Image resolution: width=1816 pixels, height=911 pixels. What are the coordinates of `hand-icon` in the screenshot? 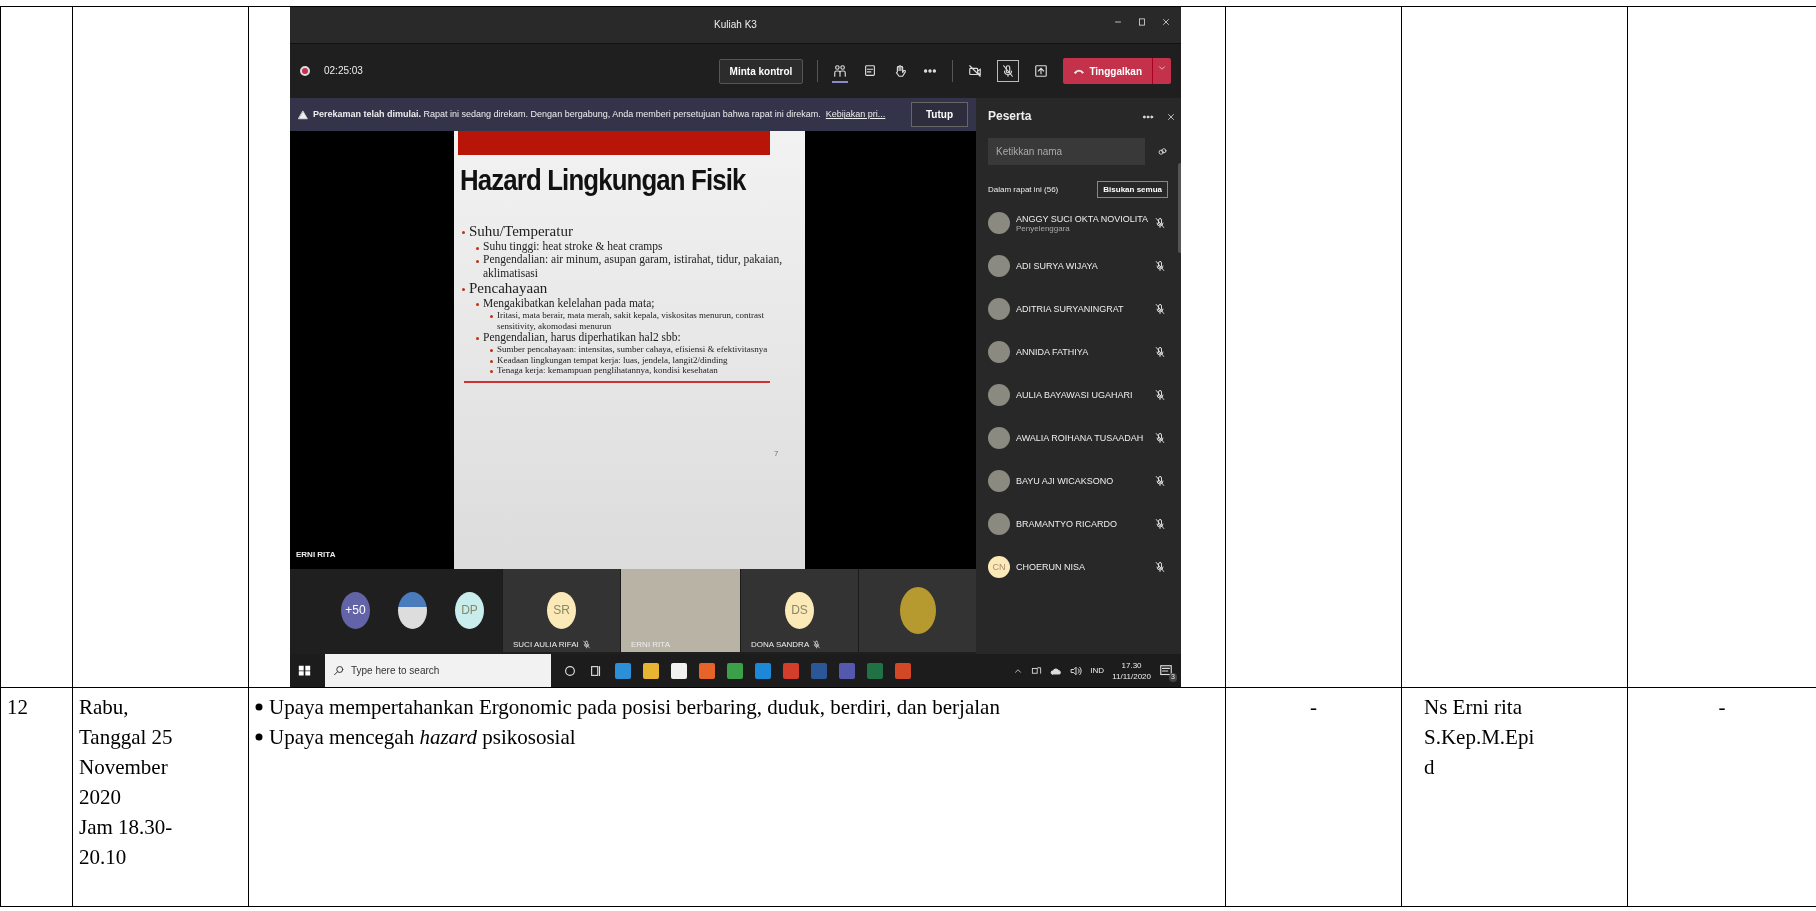 It's located at (900, 71).